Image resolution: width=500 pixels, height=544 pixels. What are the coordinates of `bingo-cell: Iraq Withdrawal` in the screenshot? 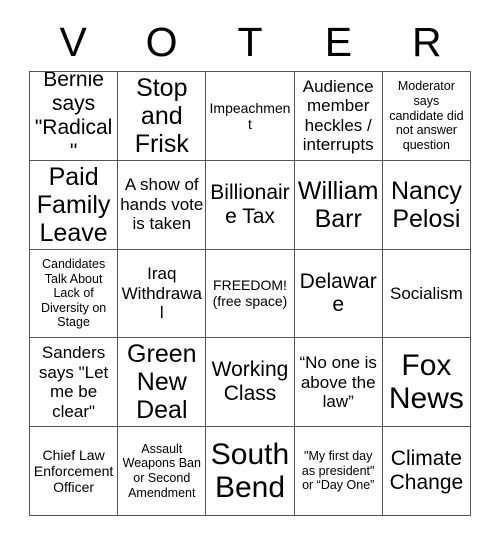 It's located at (162, 294).